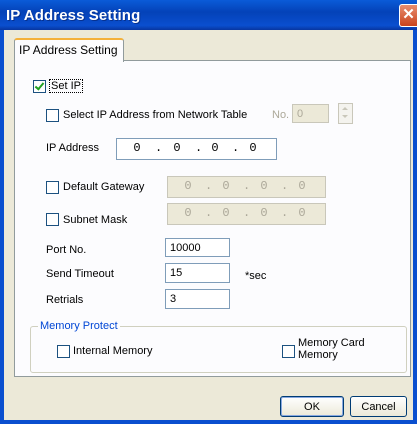 This screenshot has height=424, width=417. Describe the element at coordinates (256, 276) in the screenshot. I see `send-timeout-unit: *sec` at that location.